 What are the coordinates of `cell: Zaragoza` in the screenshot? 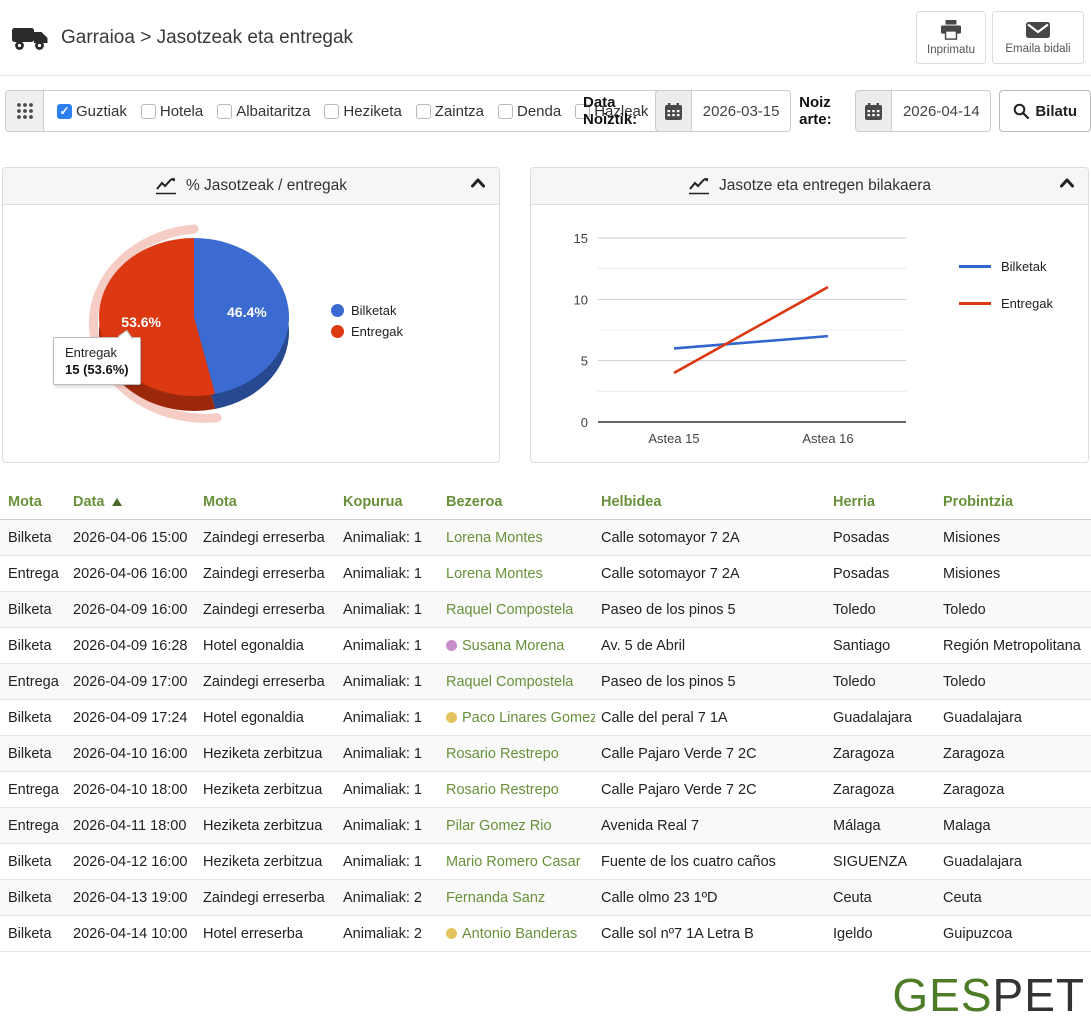 It's located at (1014, 789).